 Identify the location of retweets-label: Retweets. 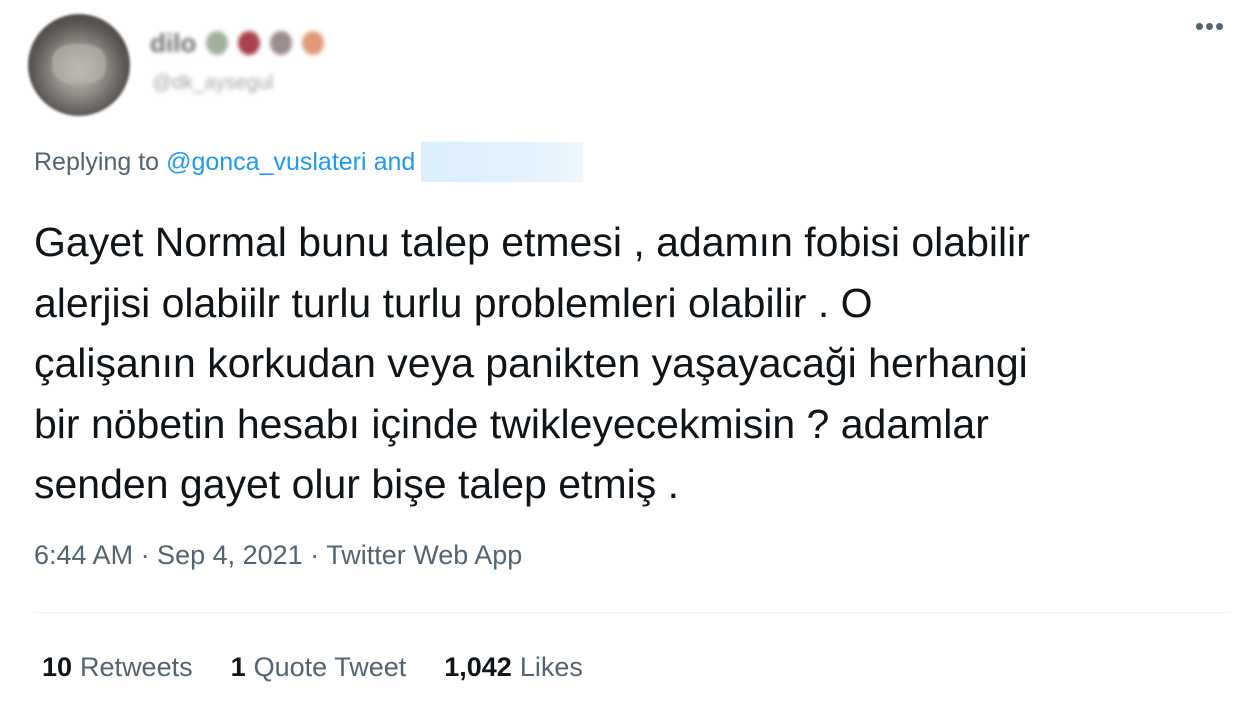
(136, 667).